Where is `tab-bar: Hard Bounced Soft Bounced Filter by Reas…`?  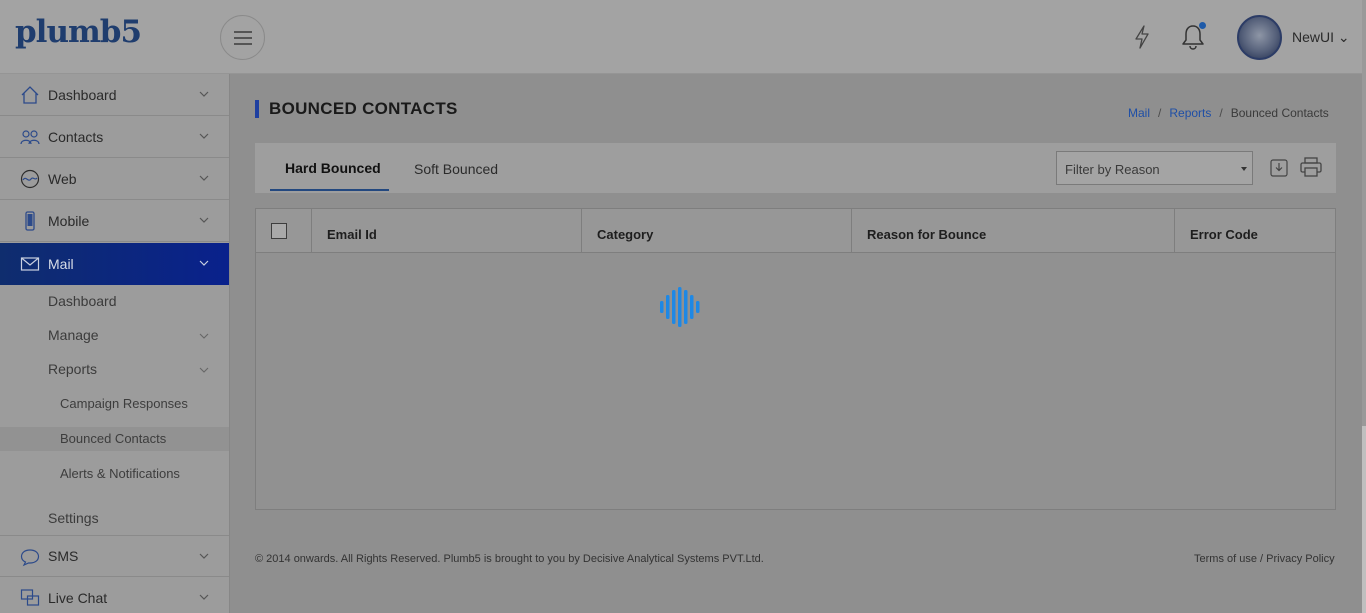
tab-bar: Hard Bounced Soft Bounced Filter by Reas… is located at coordinates (795, 168).